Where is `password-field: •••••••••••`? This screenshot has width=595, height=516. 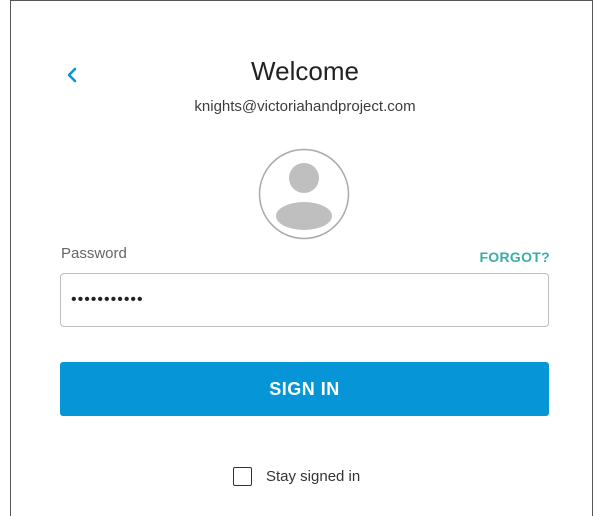
password-field: ••••••••••• is located at coordinates (304, 300).